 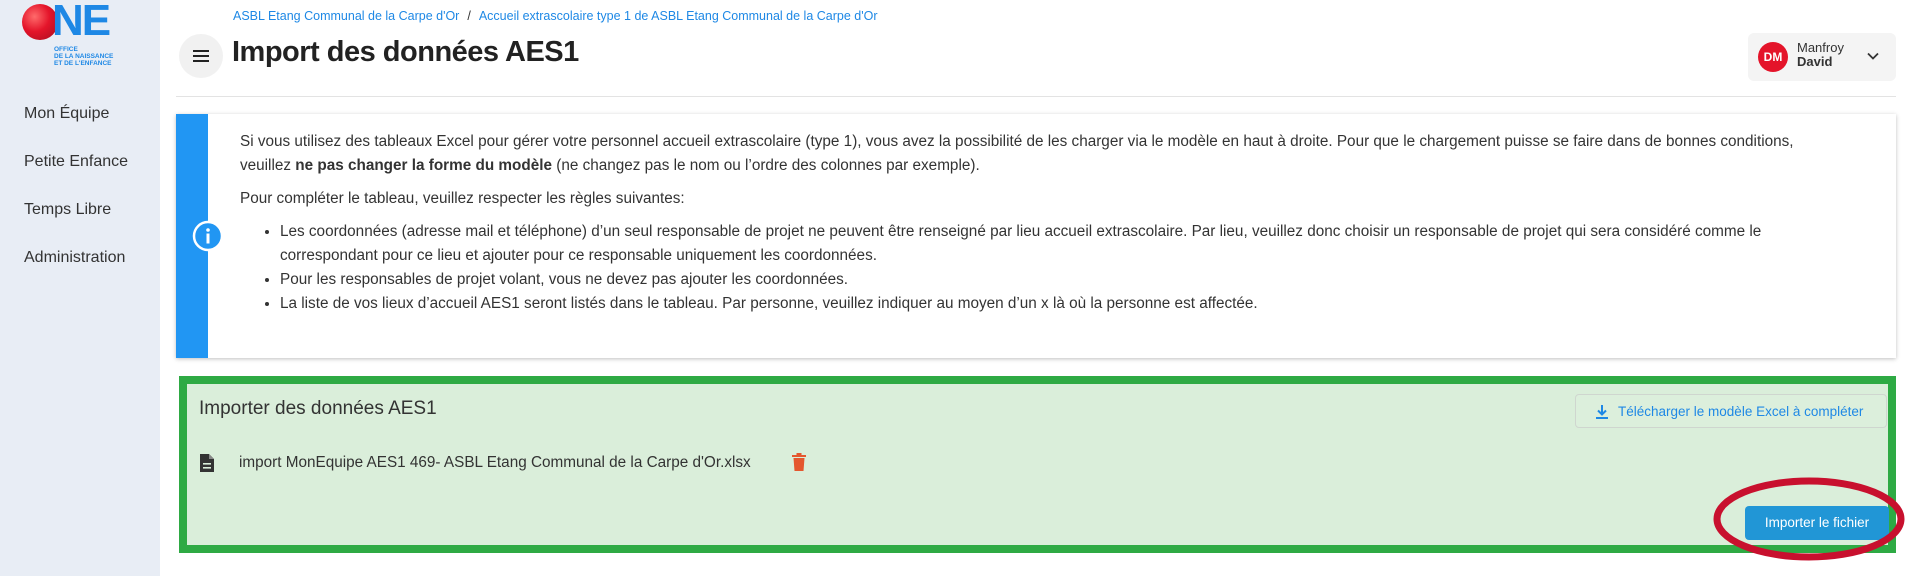 What do you see at coordinates (1873, 56) in the screenshot?
I see `chevron-down-icon` at bounding box center [1873, 56].